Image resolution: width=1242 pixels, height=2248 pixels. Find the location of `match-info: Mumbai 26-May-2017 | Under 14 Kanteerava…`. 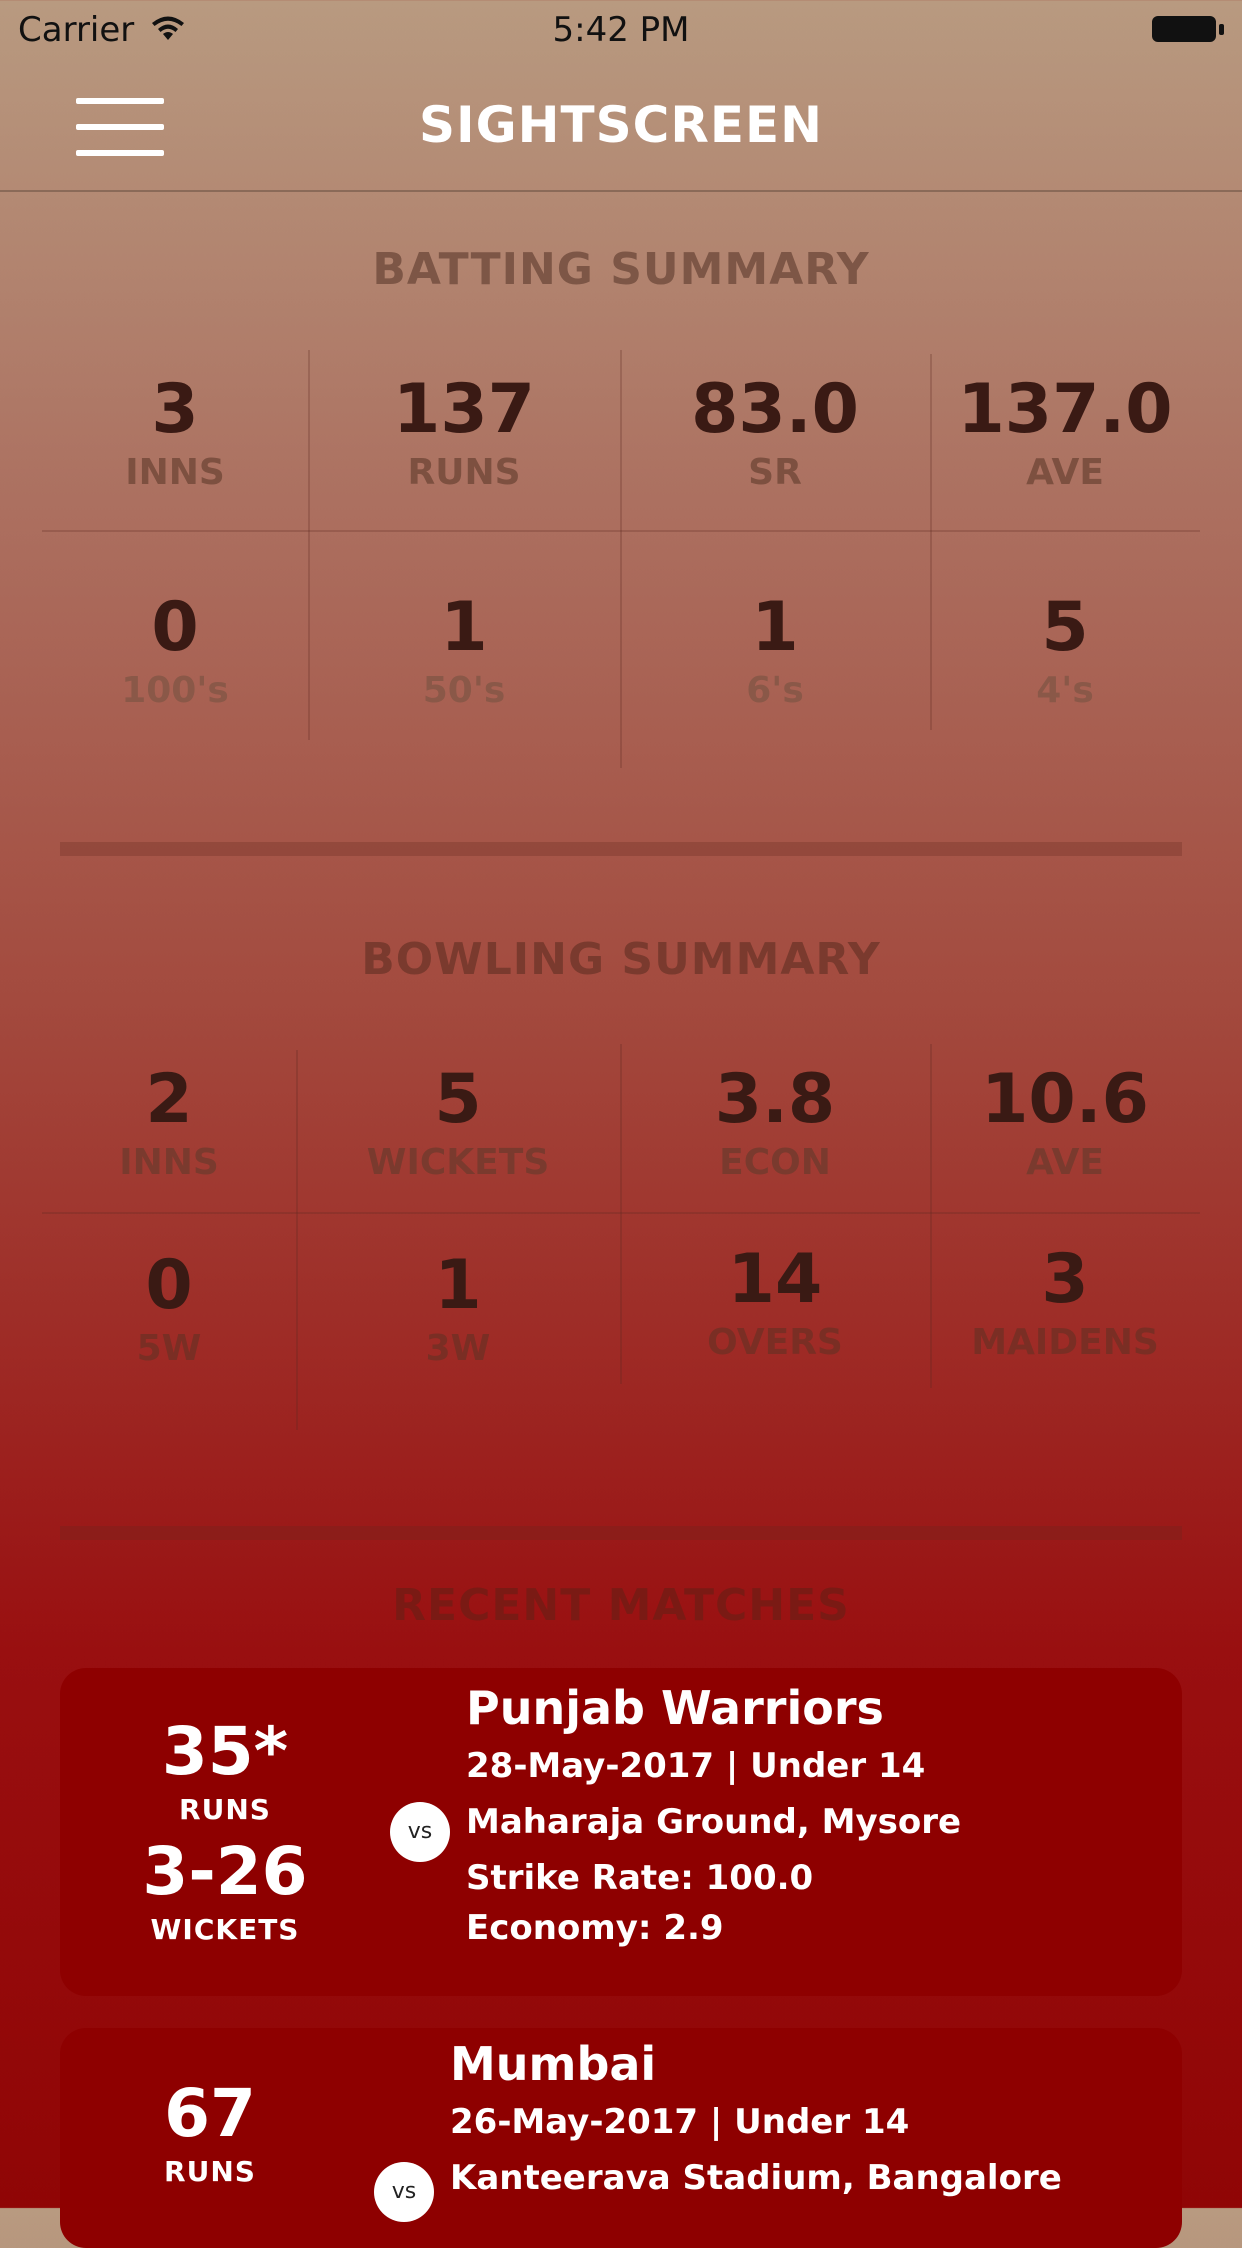

match-info: Mumbai 26-May-2017 | Under 14 Kanteerava… is located at coordinates (756, 2120).